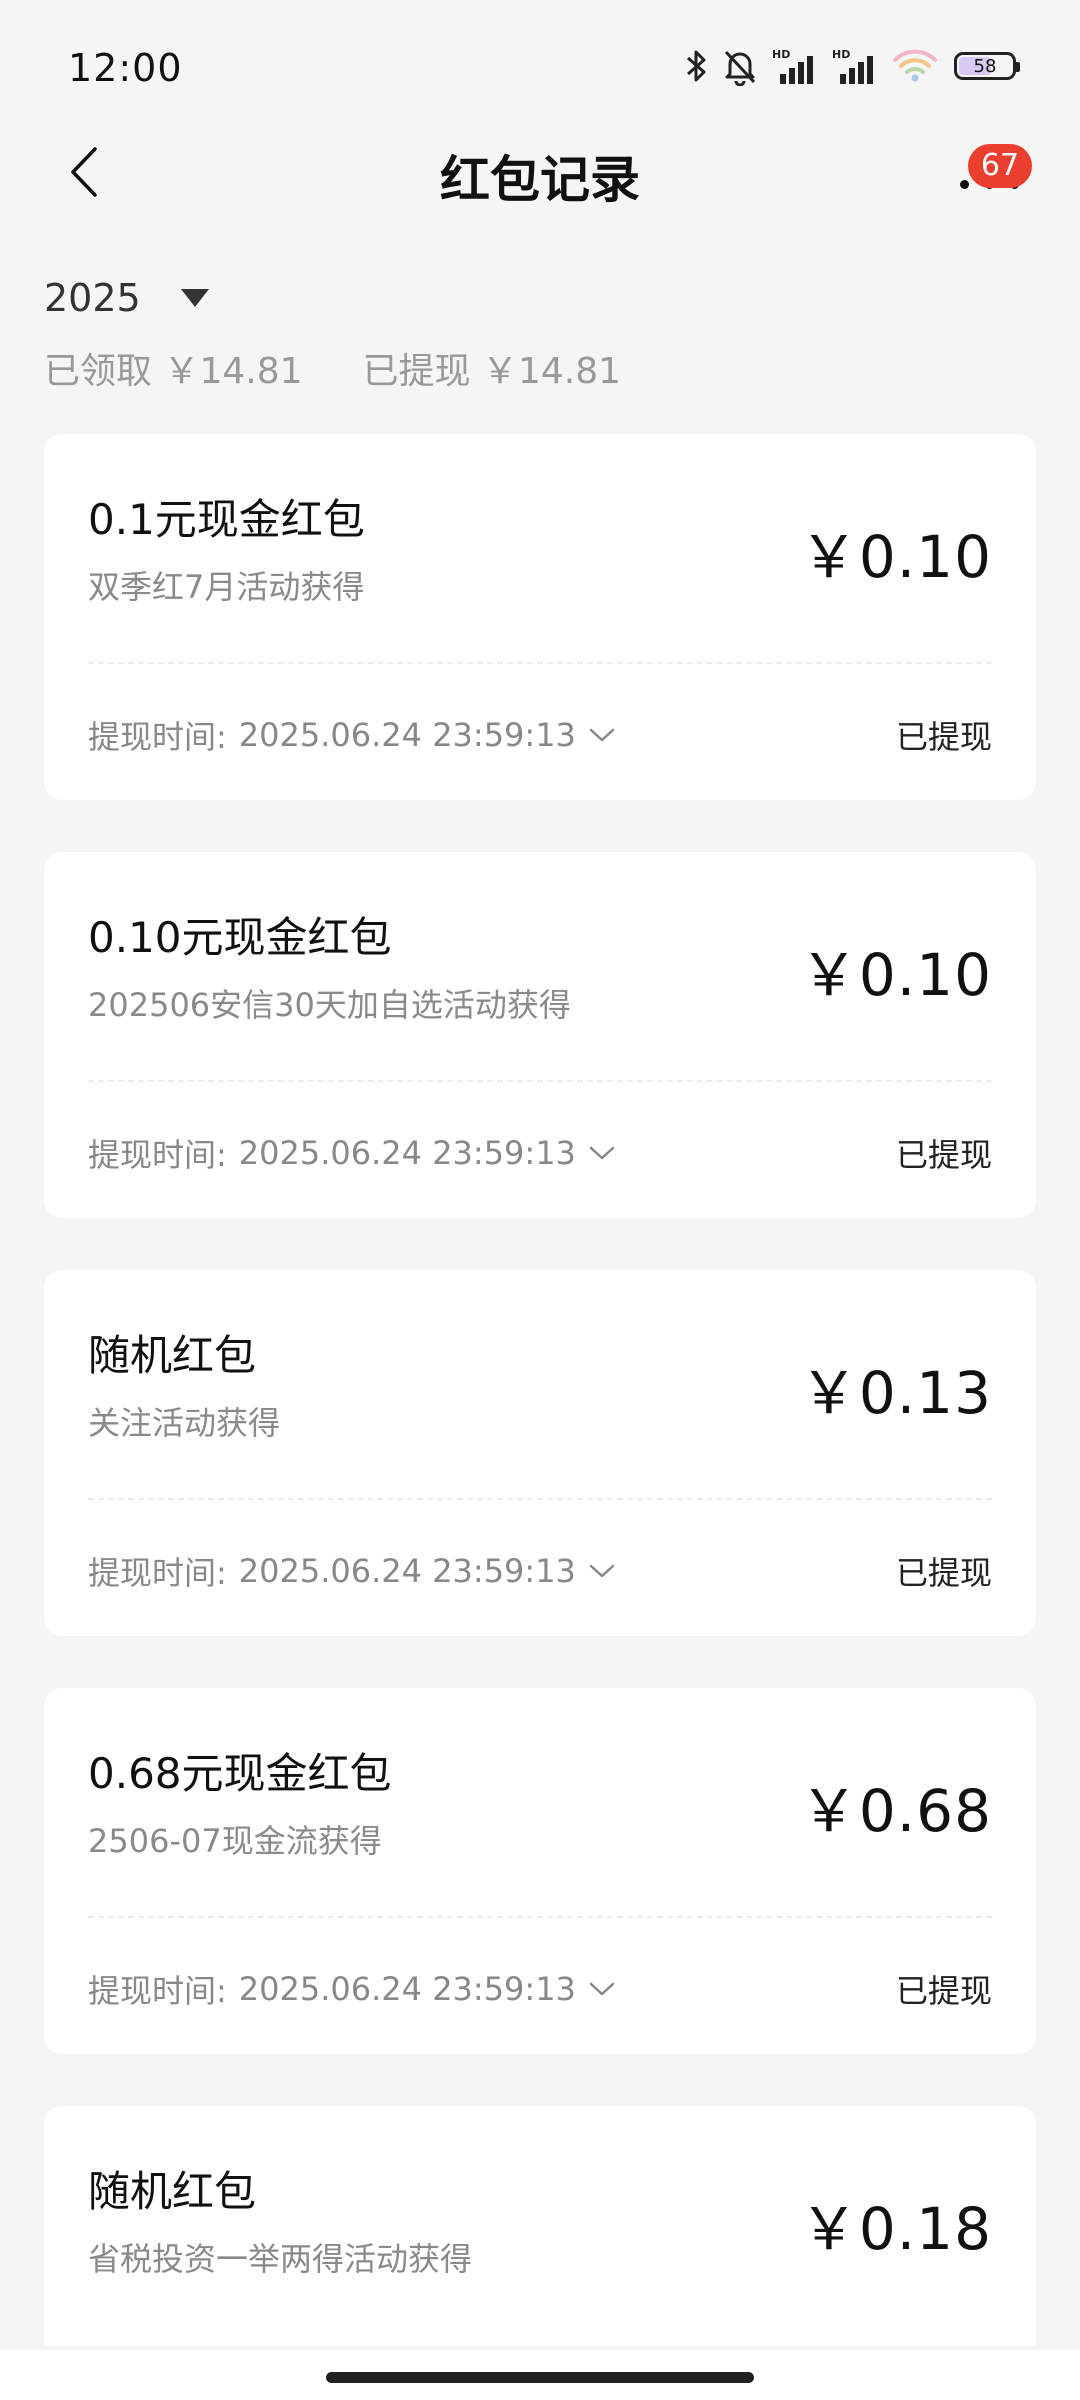  What do you see at coordinates (125, 68) in the screenshot?
I see `status-time: 12:00` at bounding box center [125, 68].